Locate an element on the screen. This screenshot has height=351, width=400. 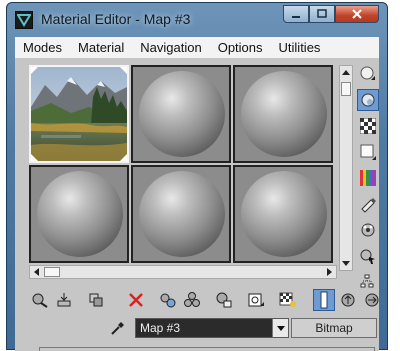
assign-material-button is located at coordinates (96, 300).